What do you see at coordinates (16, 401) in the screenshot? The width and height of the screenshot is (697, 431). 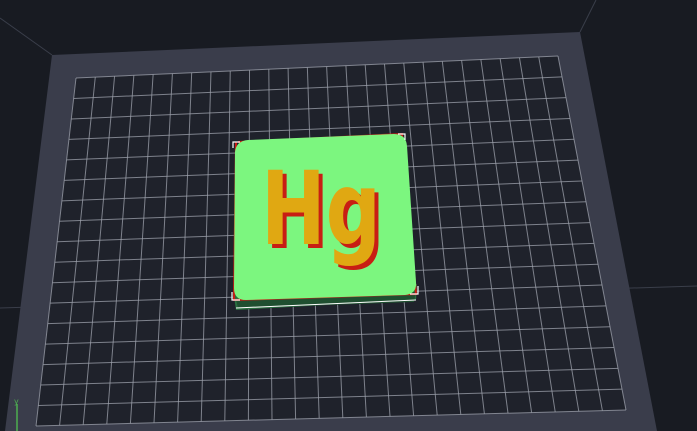 I see `y-axis-label: y` at bounding box center [16, 401].